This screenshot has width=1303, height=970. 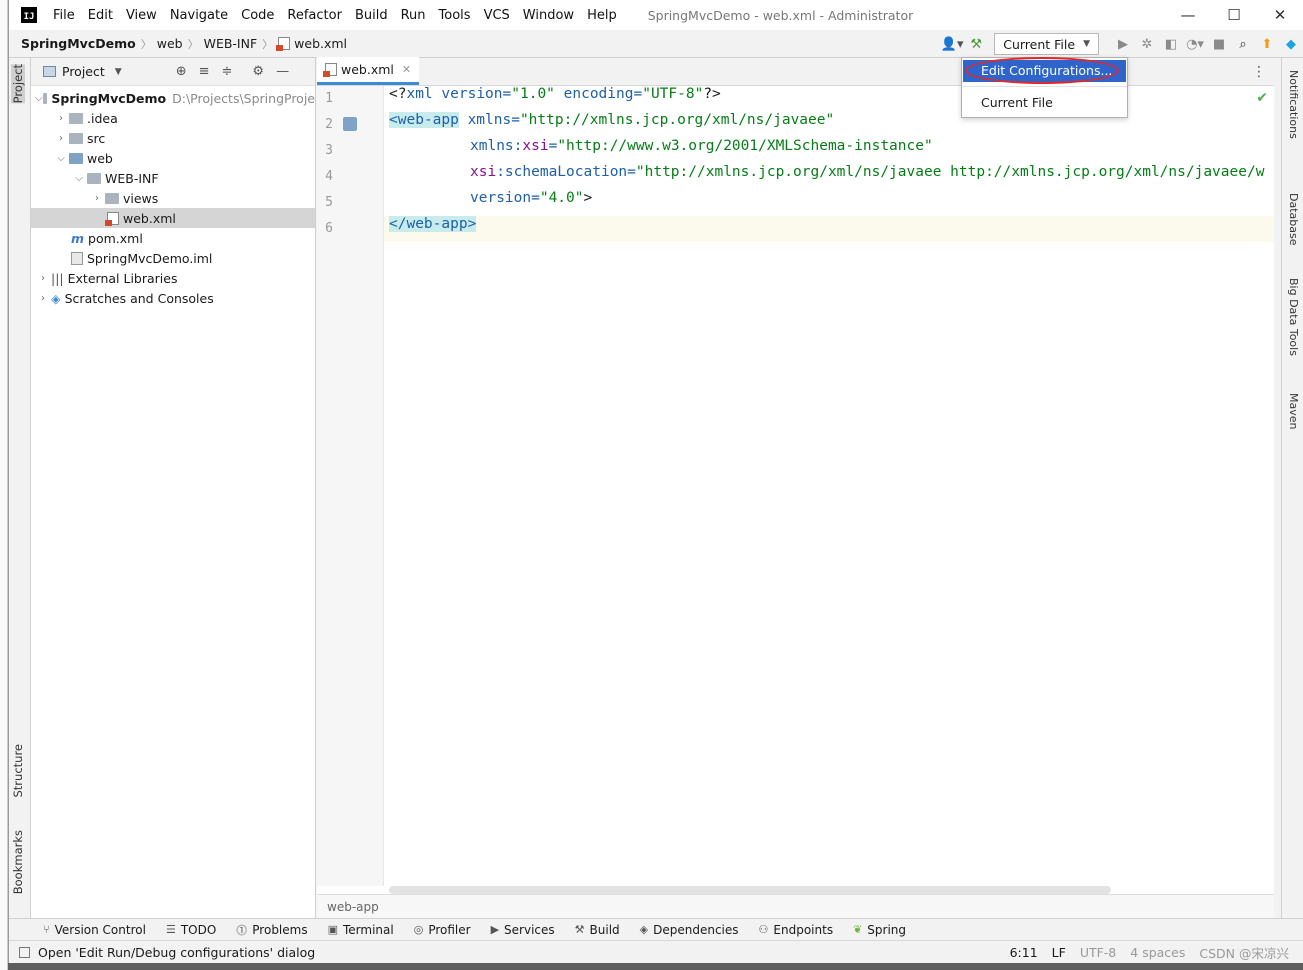 What do you see at coordinates (271, 930) in the screenshot?
I see `tool-problems: ⓵ Problems` at bounding box center [271, 930].